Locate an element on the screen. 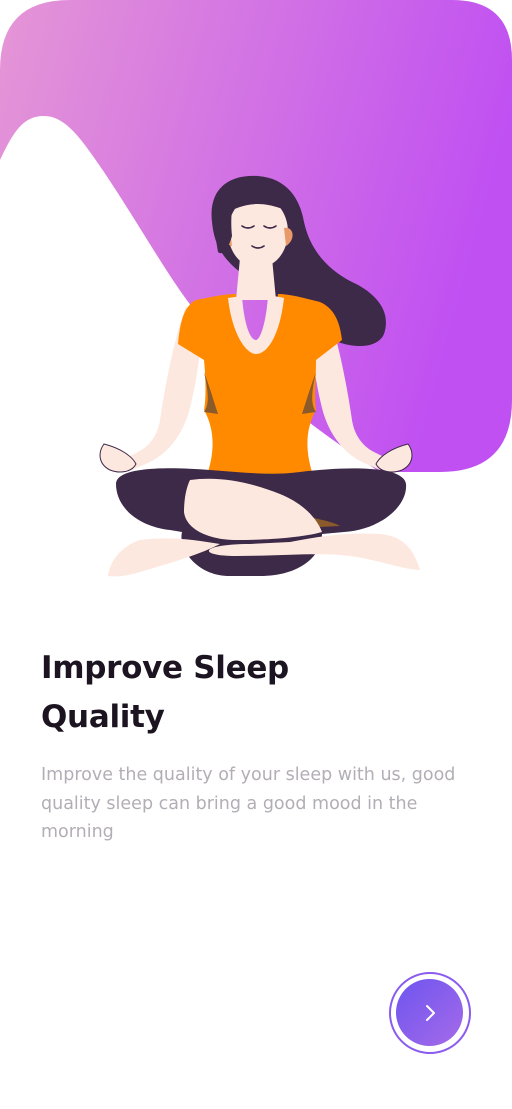  chevron-right-icon is located at coordinates (430, 1012).